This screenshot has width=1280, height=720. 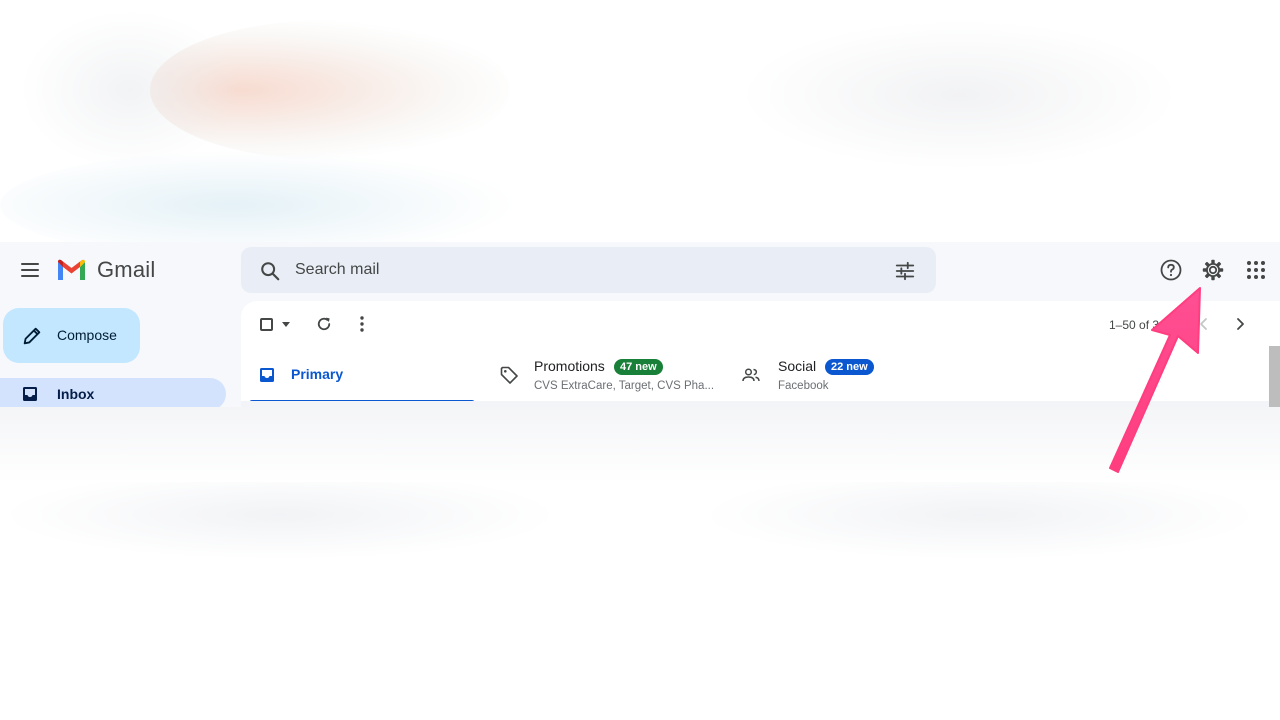 I want to click on search-input, so click(x=575, y=270).